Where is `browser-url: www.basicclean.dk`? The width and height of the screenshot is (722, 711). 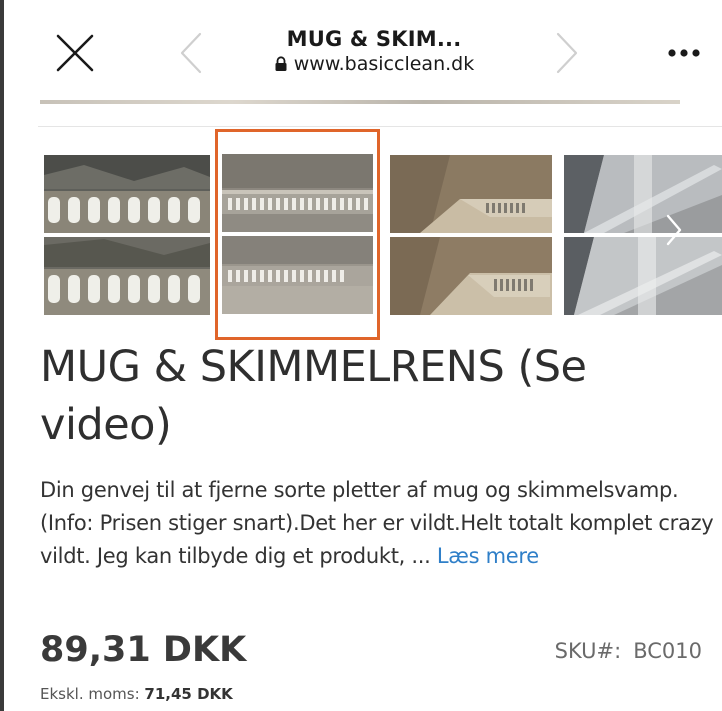 browser-url: www.basicclean.dk is located at coordinates (374, 64).